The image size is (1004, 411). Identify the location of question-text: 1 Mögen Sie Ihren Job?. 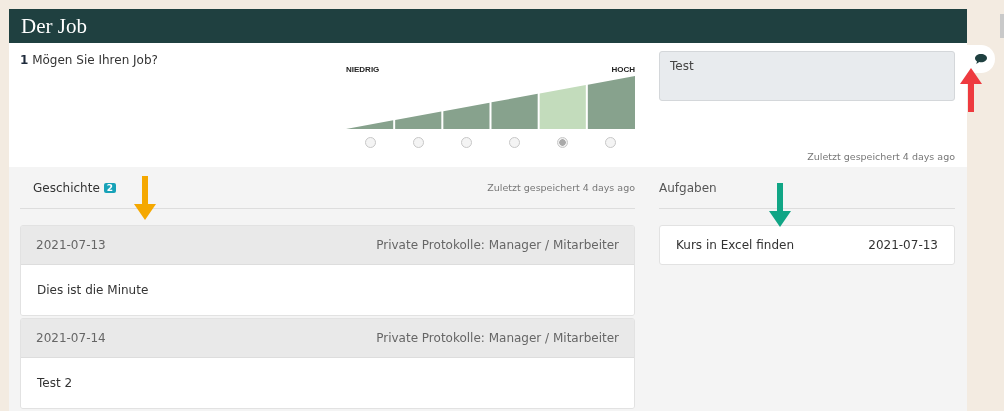
(89, 61).